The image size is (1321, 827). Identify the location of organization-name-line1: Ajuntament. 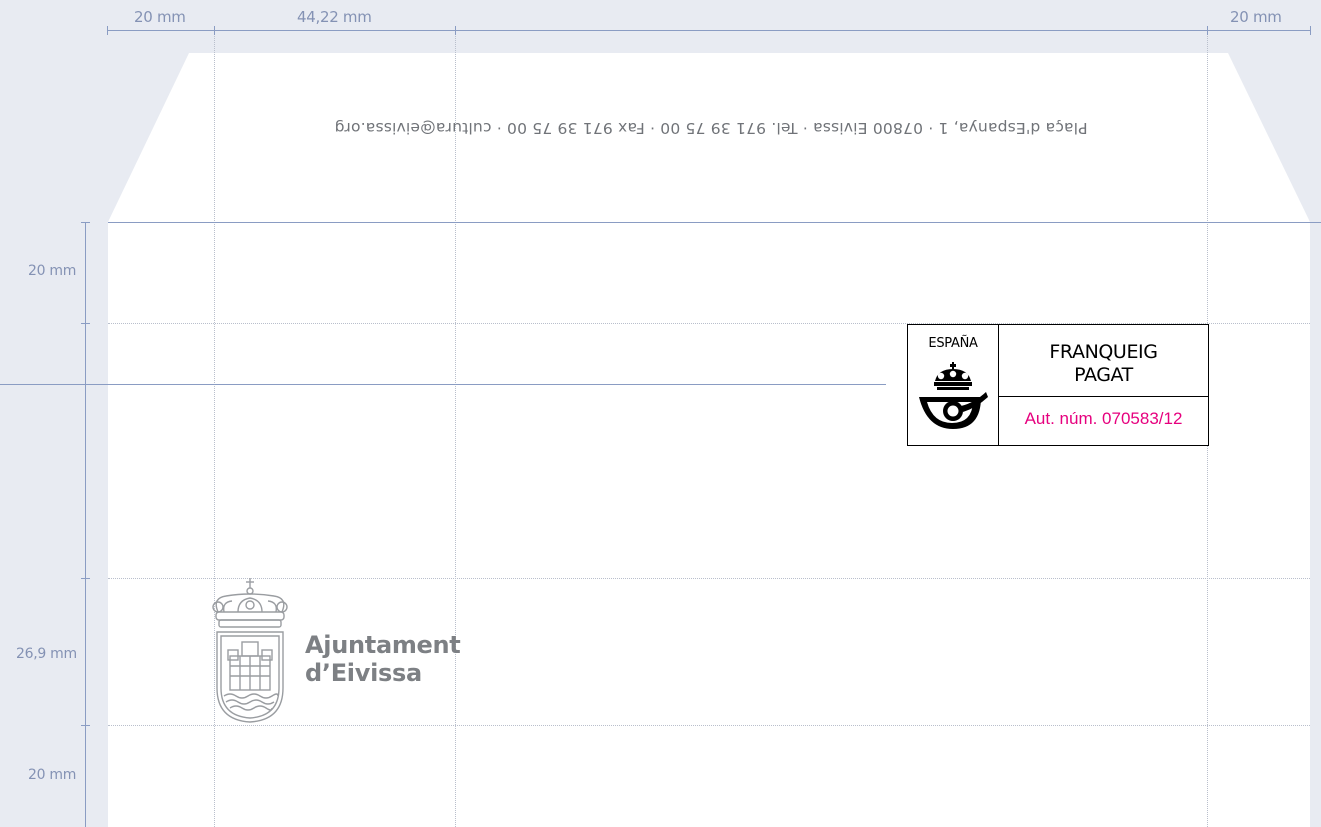
(383, 645).